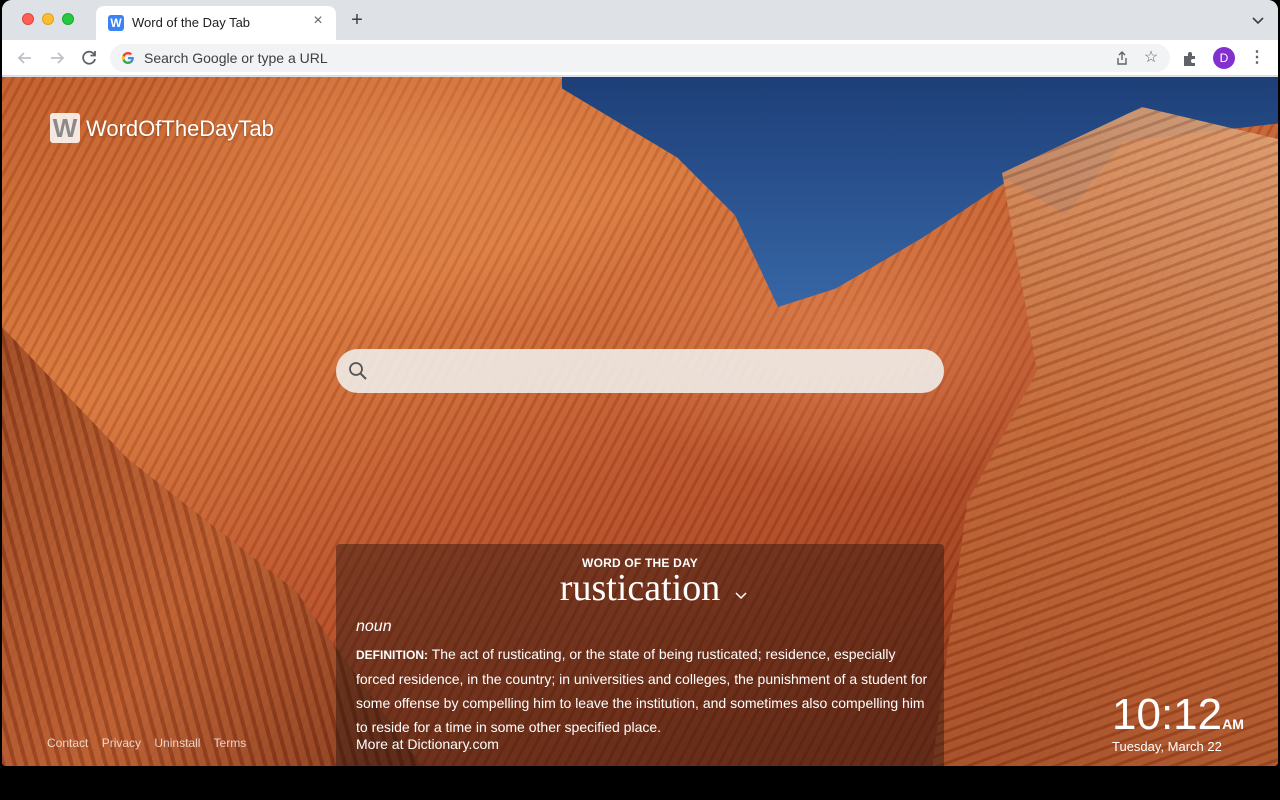 This screenshot has width=1280, height=800. What do you see at coordinates (1233, 724) in the screenshot?
I see `clock-ampm: AM` at bounding box center [1233, 724].